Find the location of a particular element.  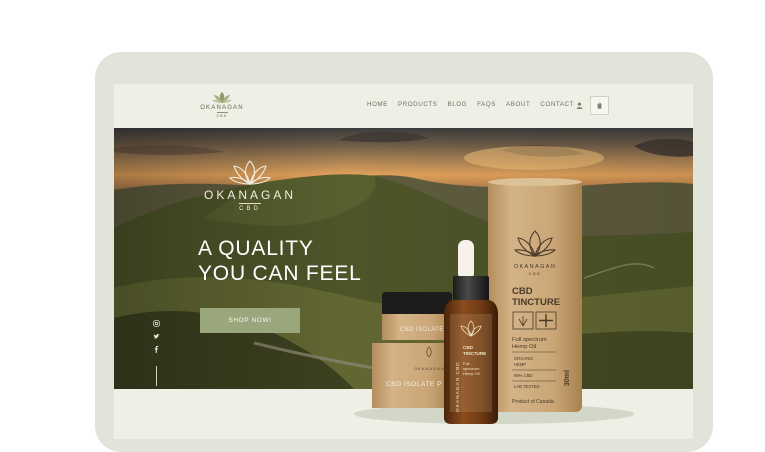

logo-brand: OKANAGAN is located at coordinates (222, 108).